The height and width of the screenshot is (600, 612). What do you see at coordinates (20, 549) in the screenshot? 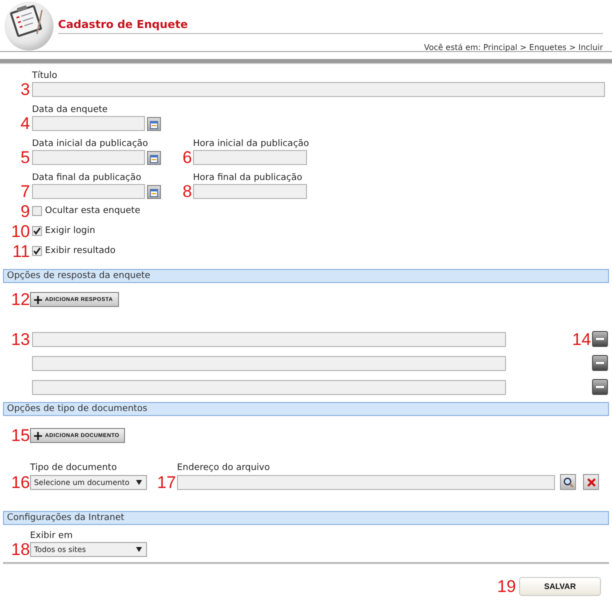
I see `annotation-number: 18` at bounding box center [20, 549].